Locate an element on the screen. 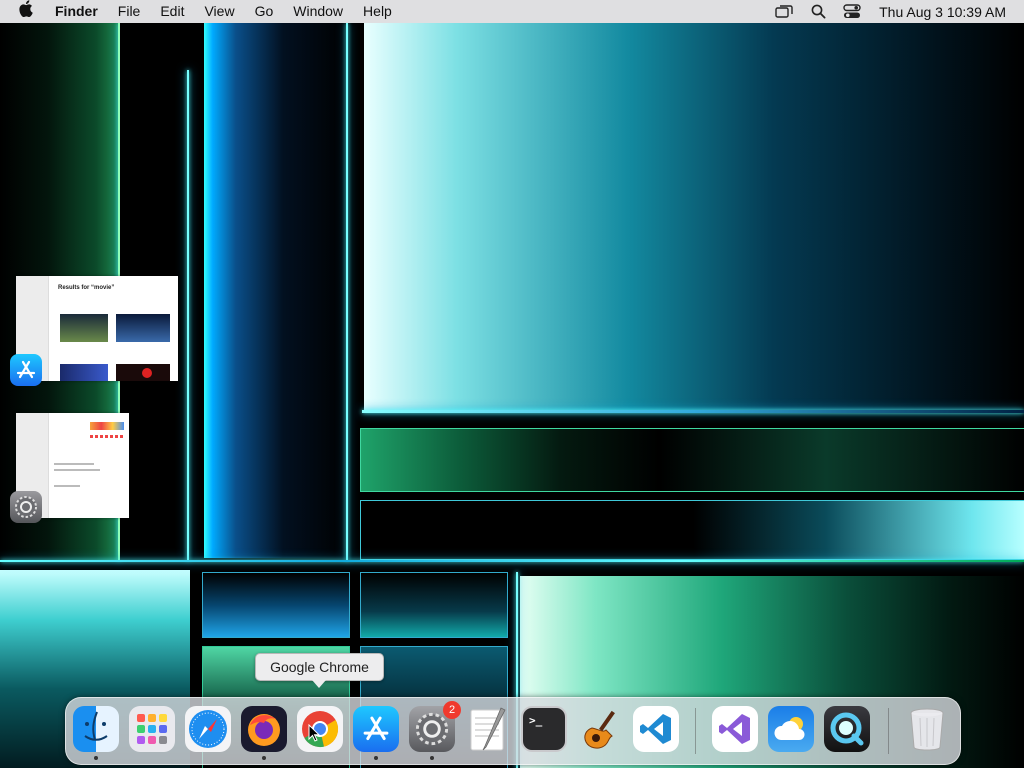  dock-tooltip: Google Chrome is located at coordinates (319, 670).